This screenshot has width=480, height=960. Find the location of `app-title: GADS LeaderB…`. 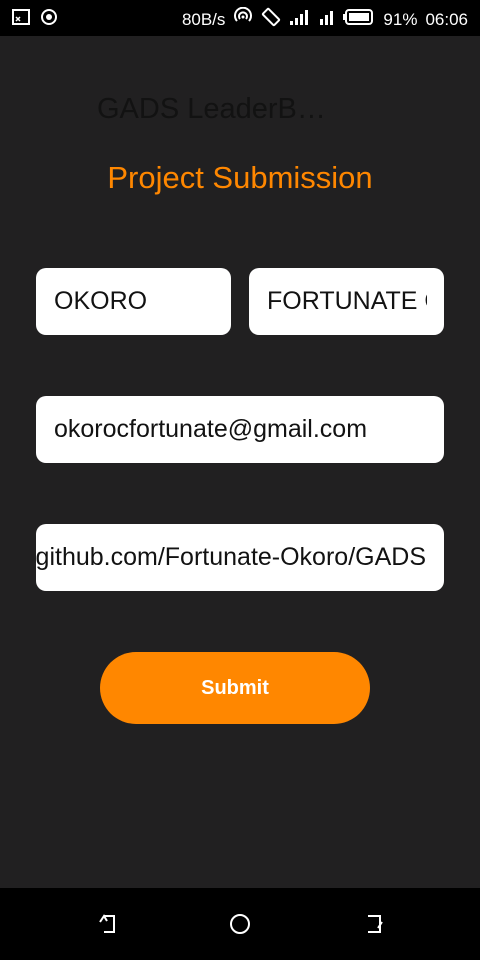

app-title: GADS LeaderB… is located at coordinates (211, 109).